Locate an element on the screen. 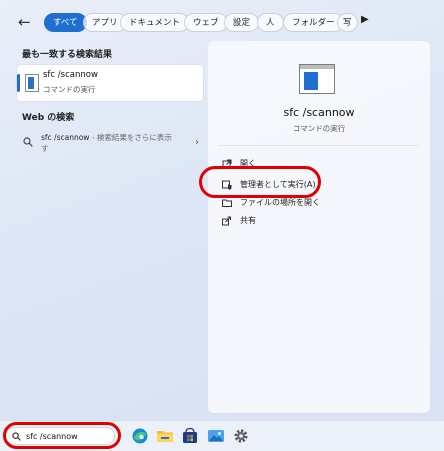 The width and height of the screenshot is (444, 451). web-search-heading: Web の検索 is located at coordinates (48, 118).